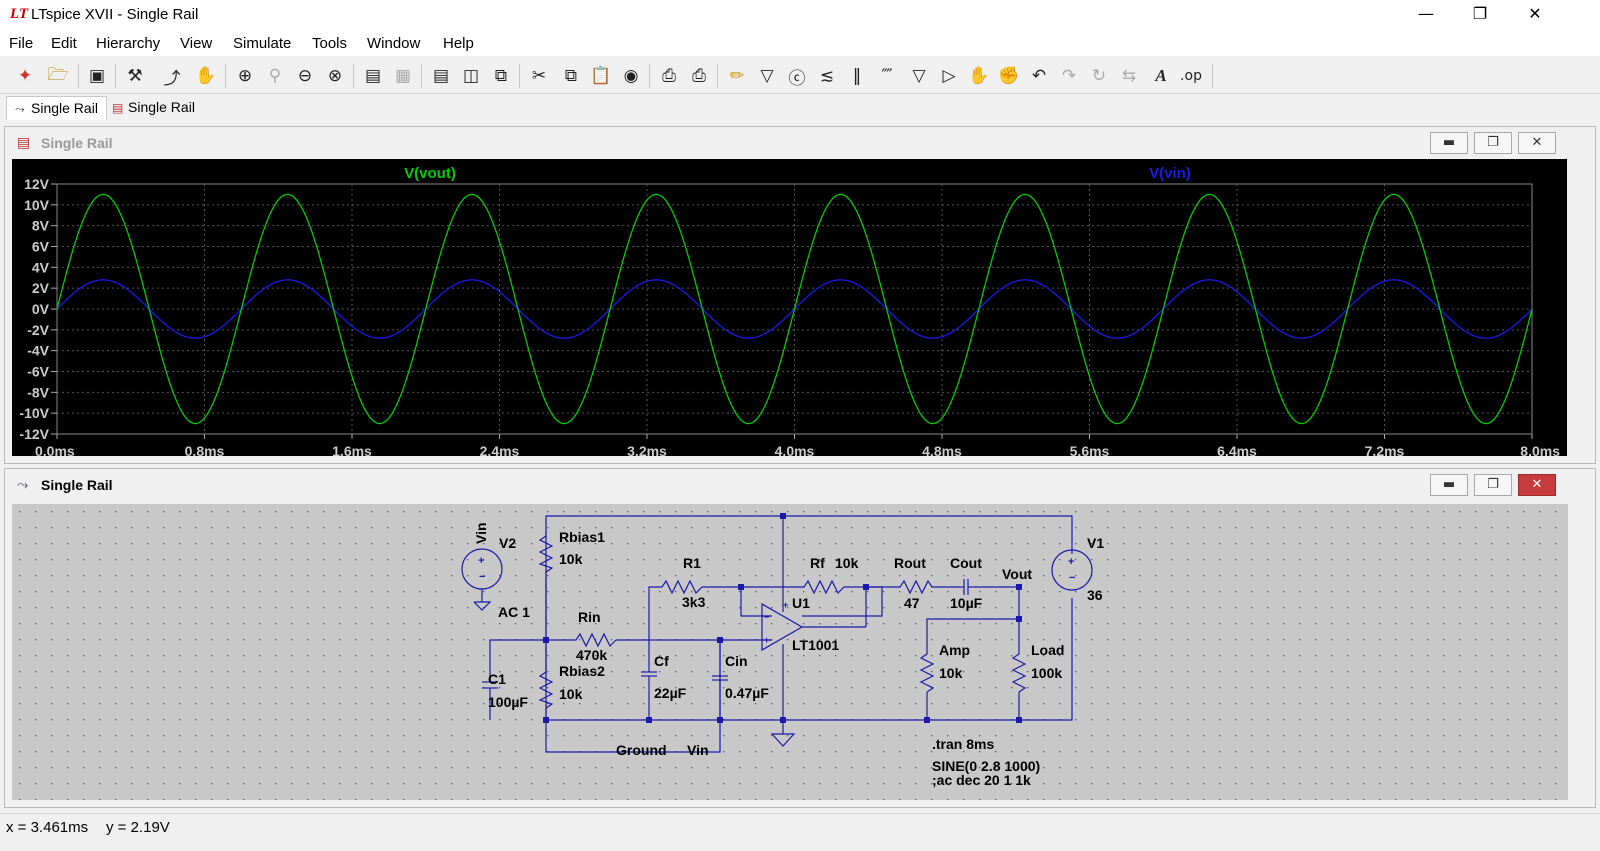 Image resolution: width=1600 pixels, height=851 pixels. What do you see at coordinates (912, 603) in the screenshot?
I see `rout-value: 47` at bounding box center [912, 603].